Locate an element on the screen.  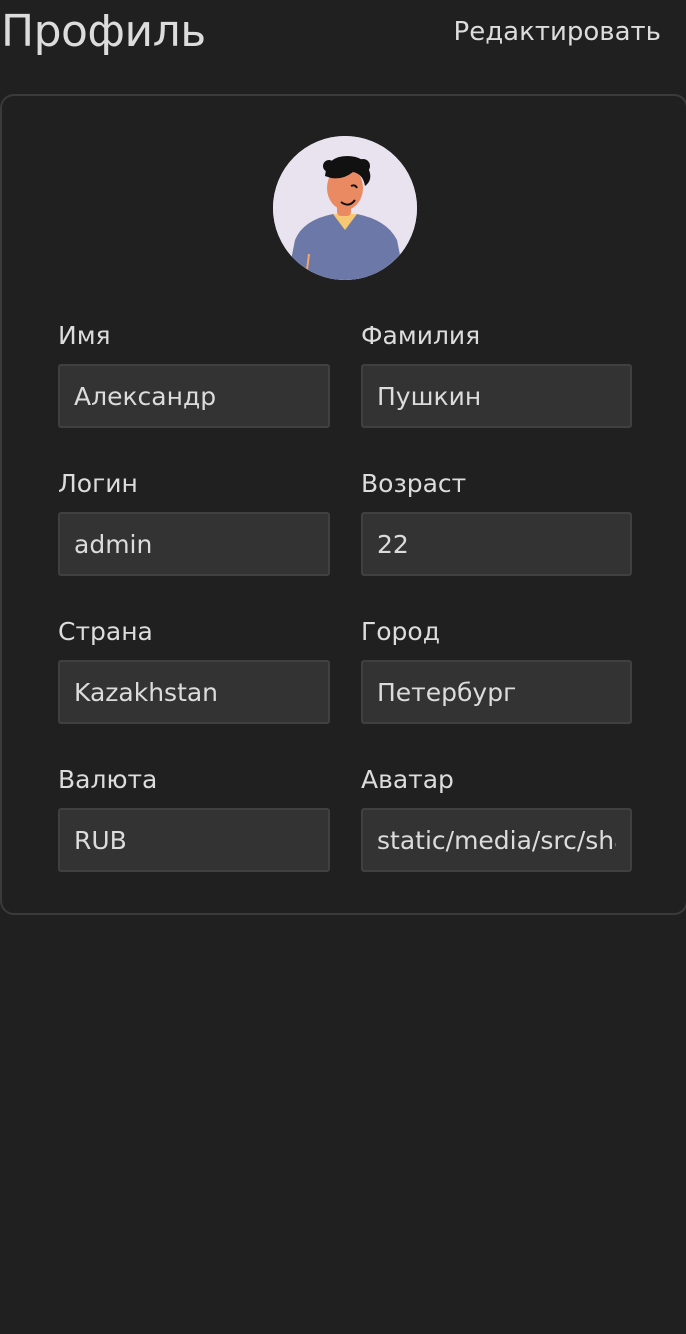
username-field-group: Логин is located at coordinates (194, 522).